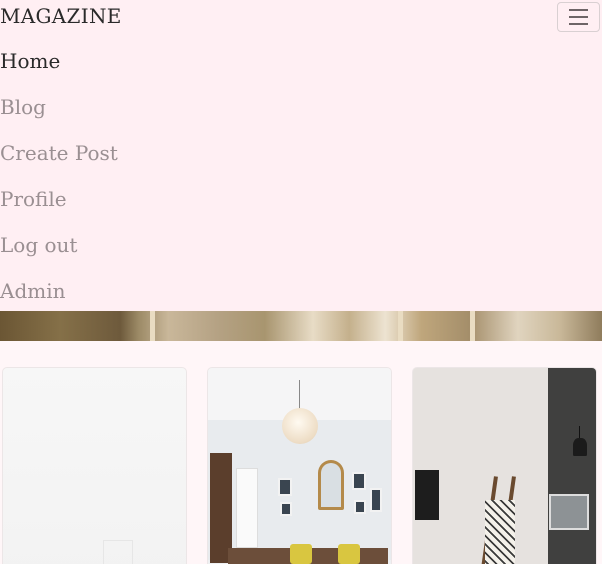 This screenshot has width=602, height=564. I want to click on nav-item-log-out: Log out, so click(59, 245).